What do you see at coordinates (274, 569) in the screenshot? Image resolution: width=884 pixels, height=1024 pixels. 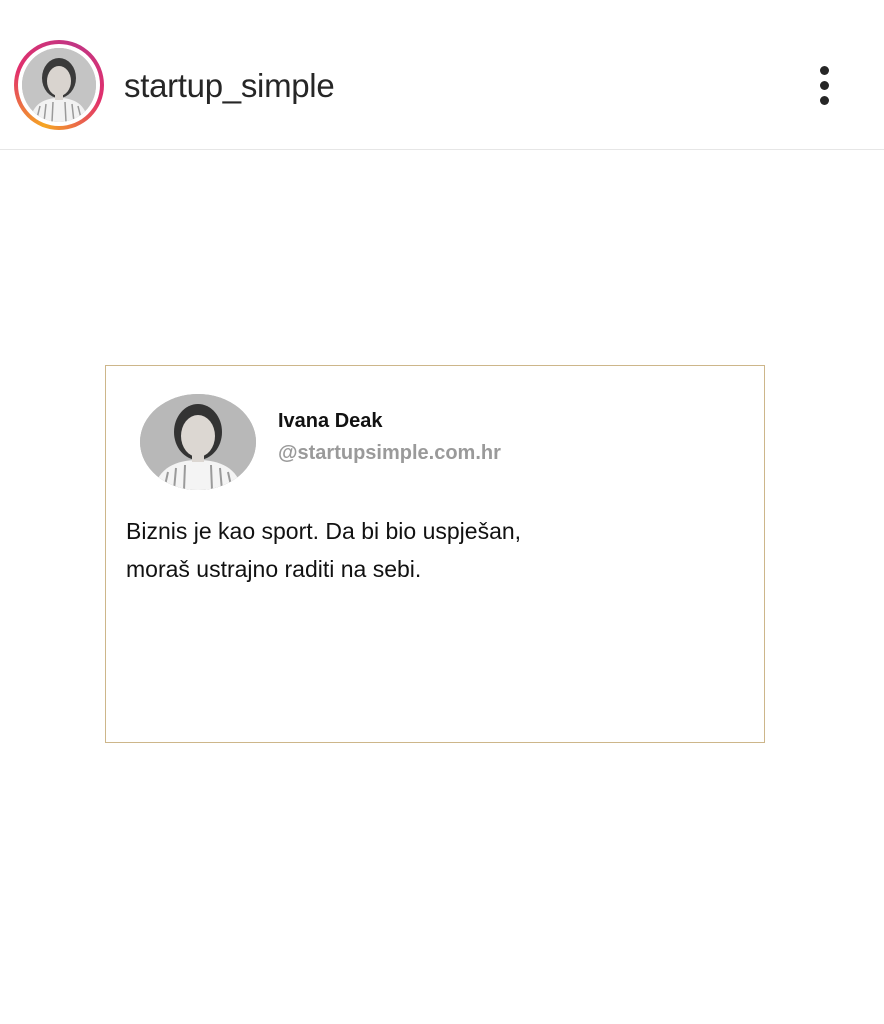 I see `quote-line: moraš ustrajno raditi na sebi.` at bounding box center [274, 569].